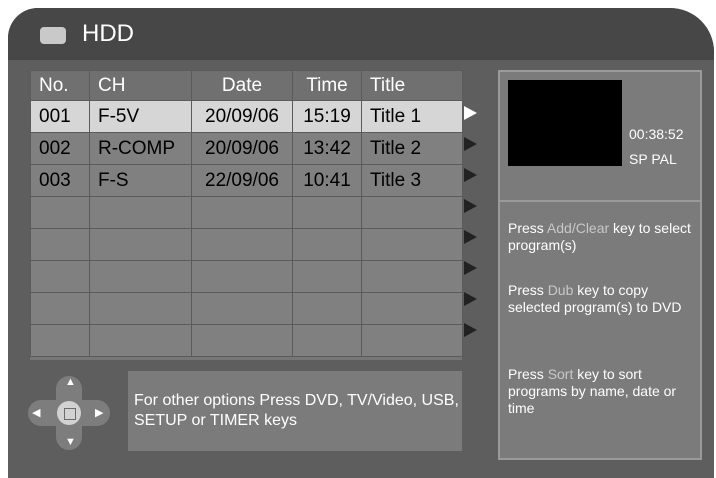  What do you see at coordinates (60, 85) in the screenshot?
I see `column-header-no: No.` at bounding box center [60, 85].